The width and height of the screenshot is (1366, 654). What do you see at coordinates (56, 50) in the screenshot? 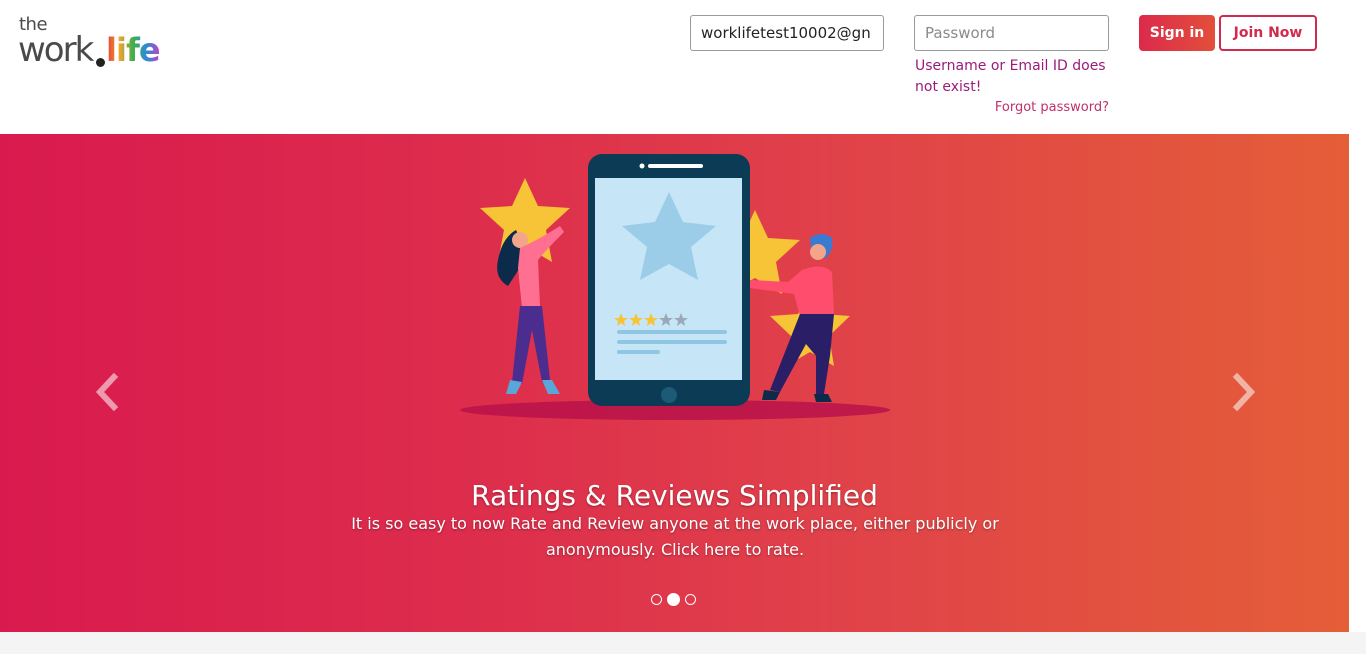
I see `logo-work: work` at bounding box center [56, 50].